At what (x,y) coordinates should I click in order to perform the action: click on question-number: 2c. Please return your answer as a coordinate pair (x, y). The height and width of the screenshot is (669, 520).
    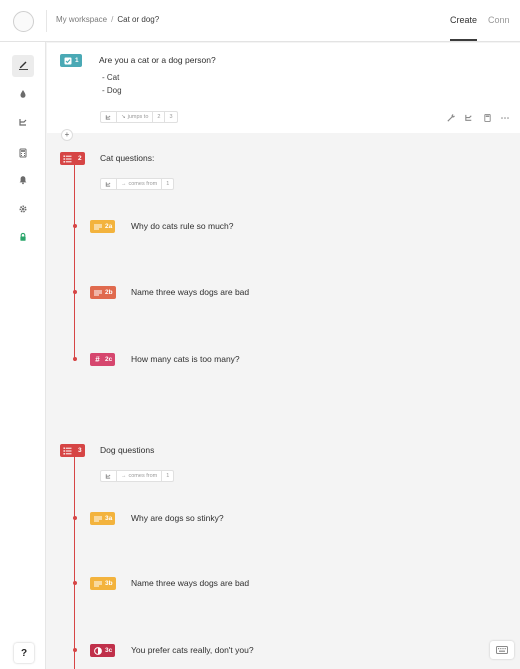
    Looking at the image, I should click on (109, 359).